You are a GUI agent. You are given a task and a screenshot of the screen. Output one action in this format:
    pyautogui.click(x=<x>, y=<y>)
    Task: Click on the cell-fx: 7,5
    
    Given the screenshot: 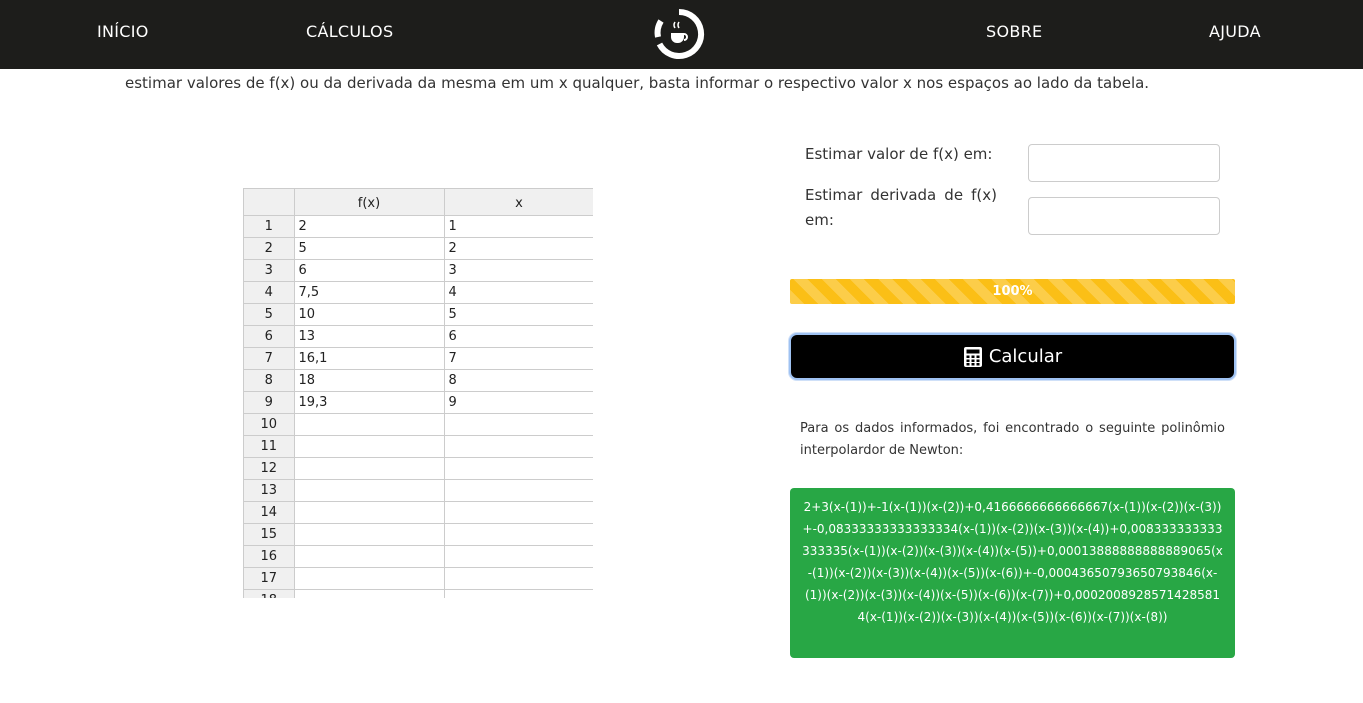 What is the action you would take?
    pyautogui.click(x=369, y=292)
    